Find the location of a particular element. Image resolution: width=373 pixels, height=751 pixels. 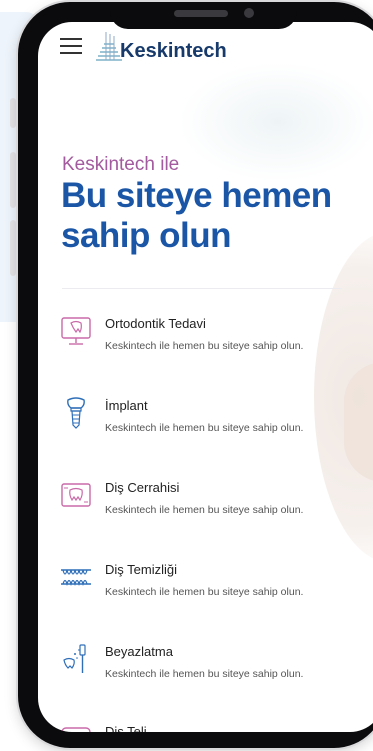

service-title: Diş Teli is located at coordinates (126, 728).